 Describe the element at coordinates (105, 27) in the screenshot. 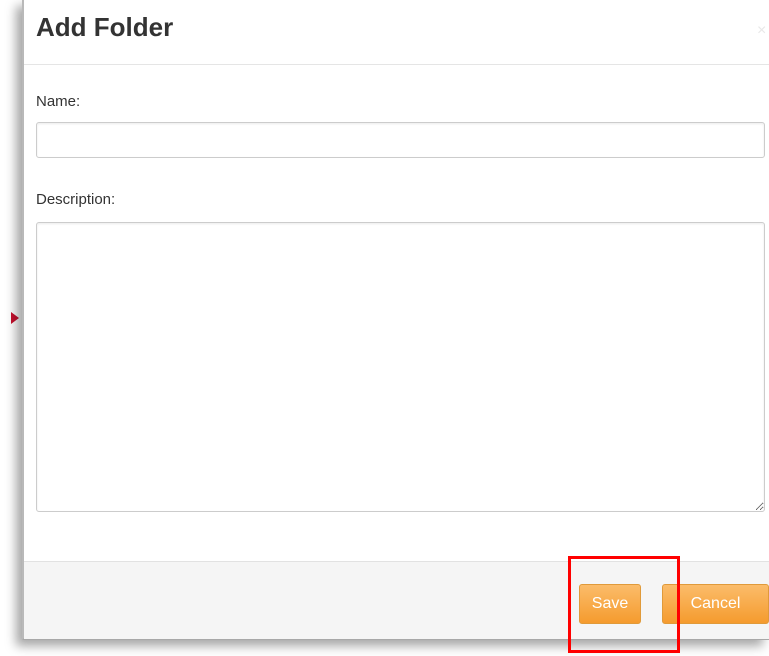

I see `dialog-title: Add Folder` at that location.